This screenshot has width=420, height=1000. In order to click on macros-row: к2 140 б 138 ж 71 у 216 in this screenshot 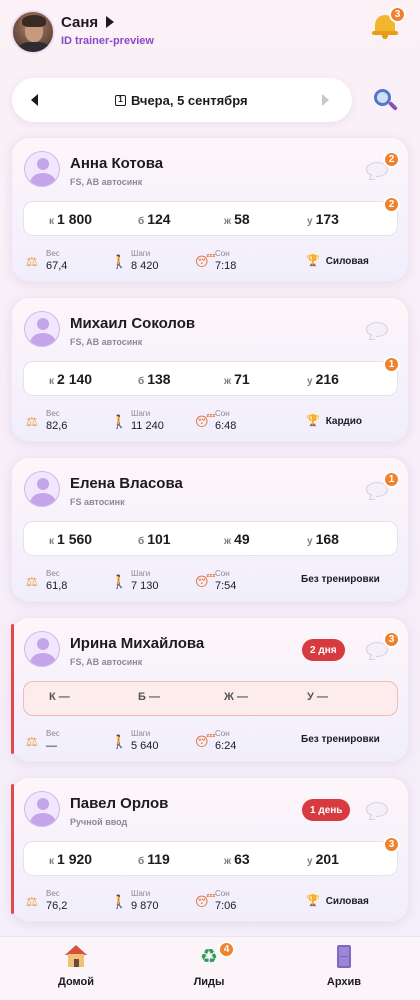, I will do `click(210, 378)`.